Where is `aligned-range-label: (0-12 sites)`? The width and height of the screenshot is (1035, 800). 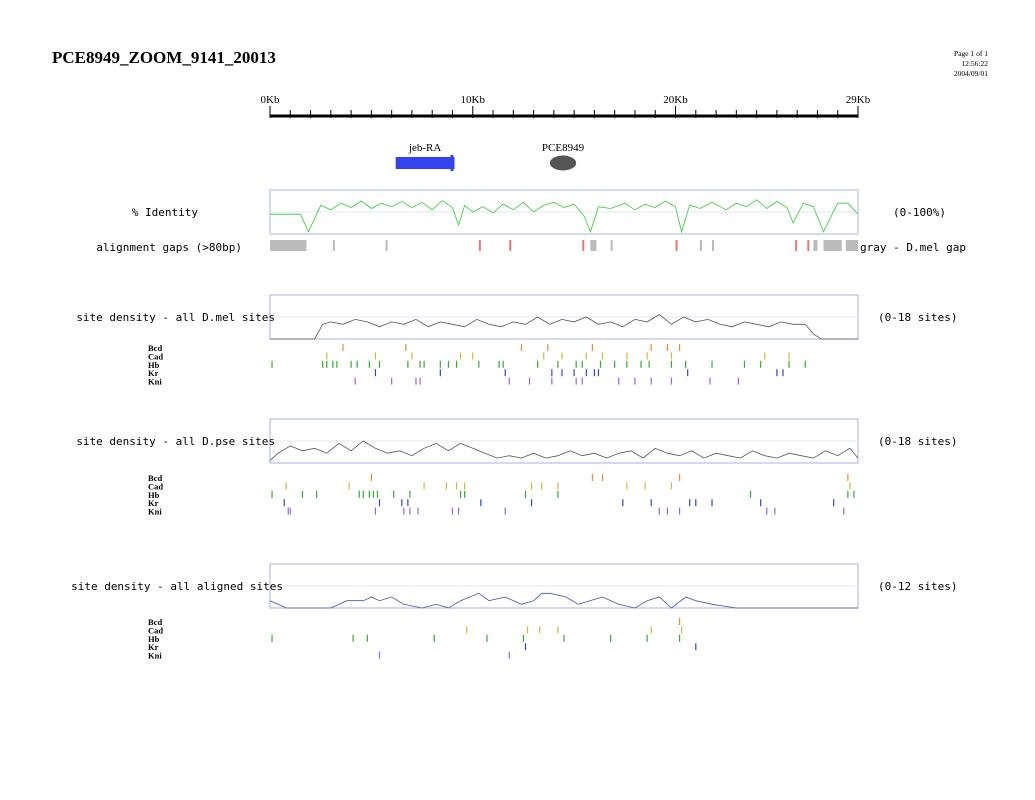
aligned-range-label: (0-12 sites) is located at coordinates (917, 586).